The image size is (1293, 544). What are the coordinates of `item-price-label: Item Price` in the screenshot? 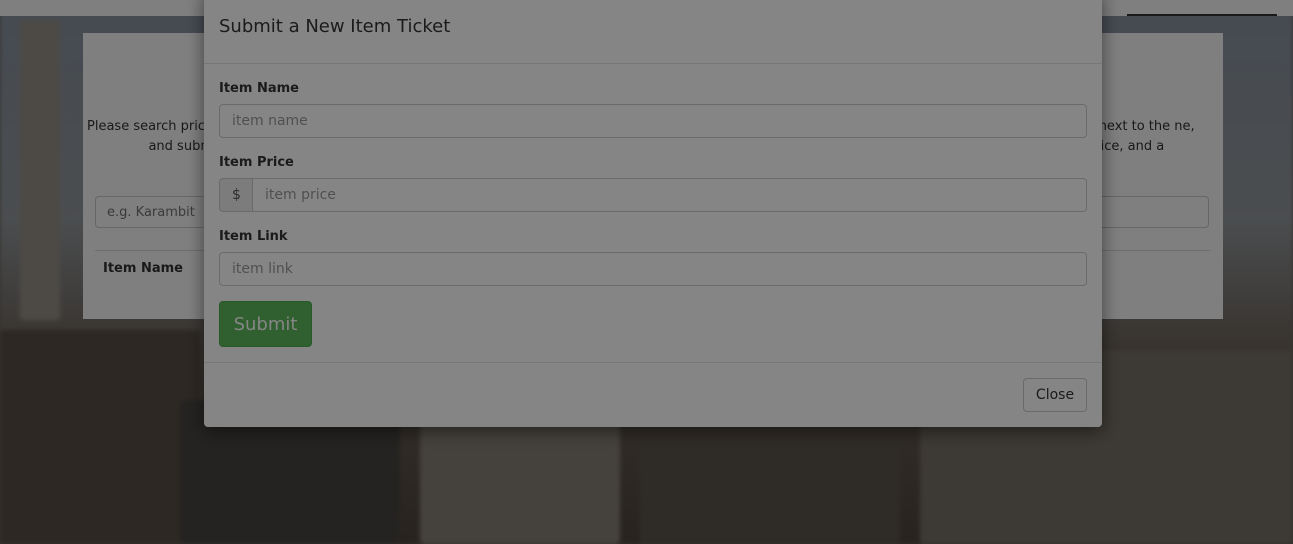 It's located at (256, 162).